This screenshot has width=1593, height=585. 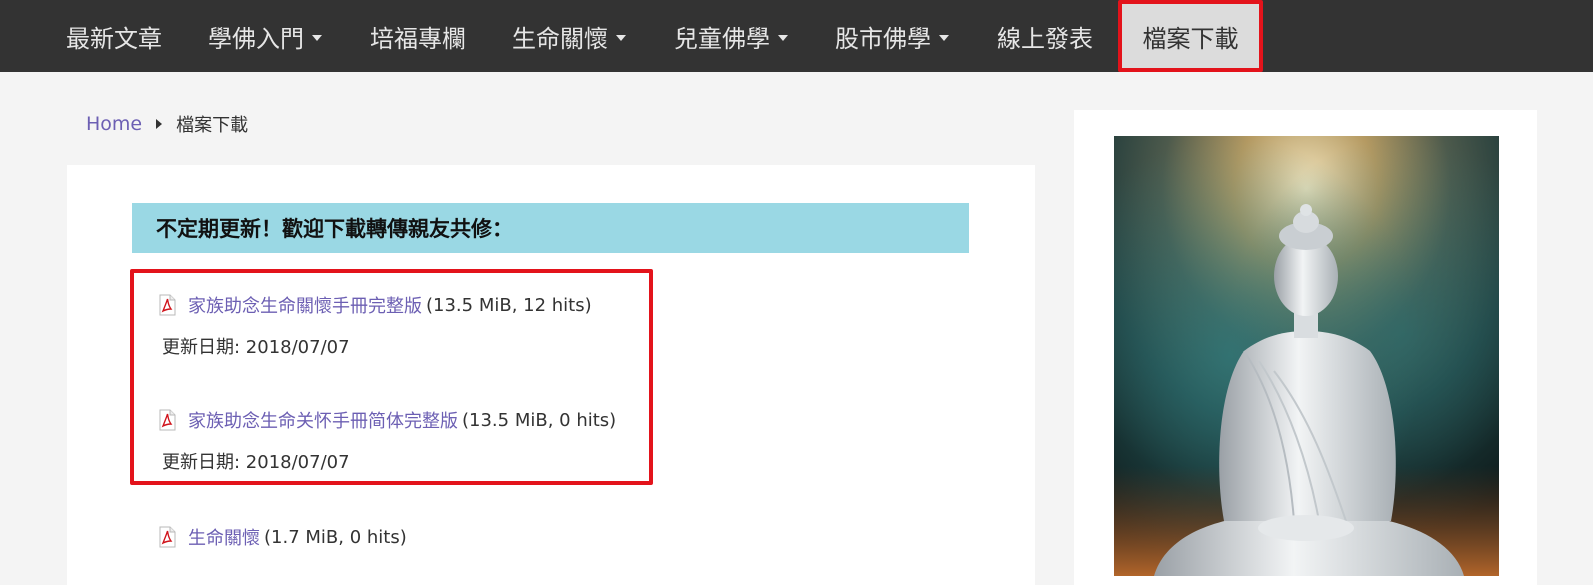 I want to click on file-entry: 家族助念生命關懷手冊完整版 (13.5 MiB, 12 hits), so click(x=375, y=305).